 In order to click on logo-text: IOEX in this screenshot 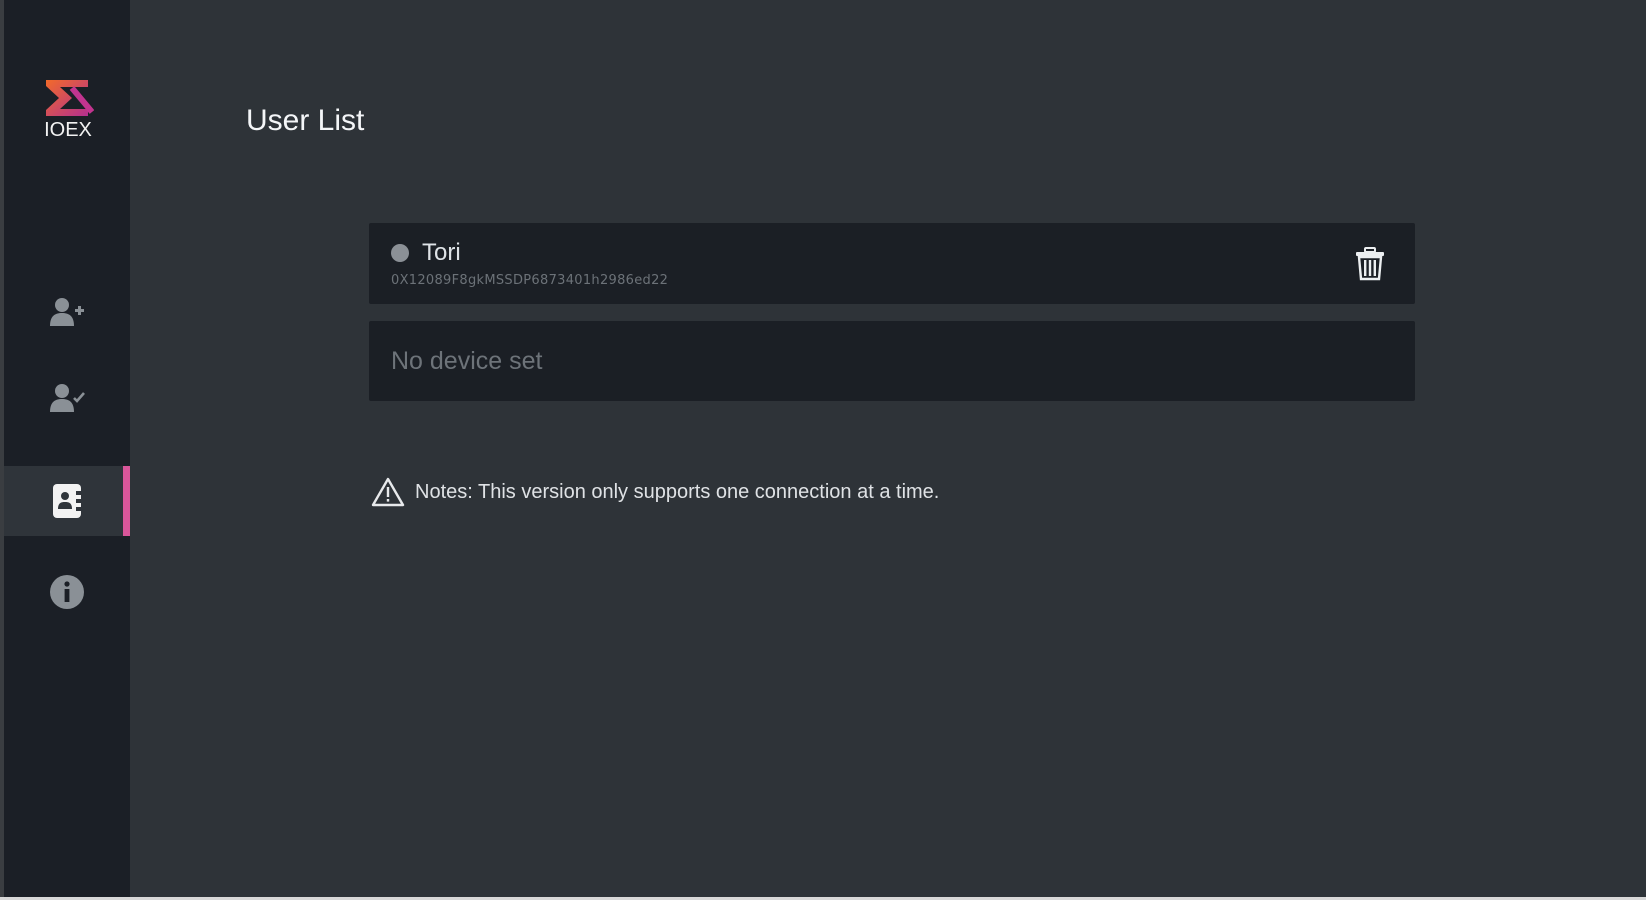, I will do `click(68, 130)`.